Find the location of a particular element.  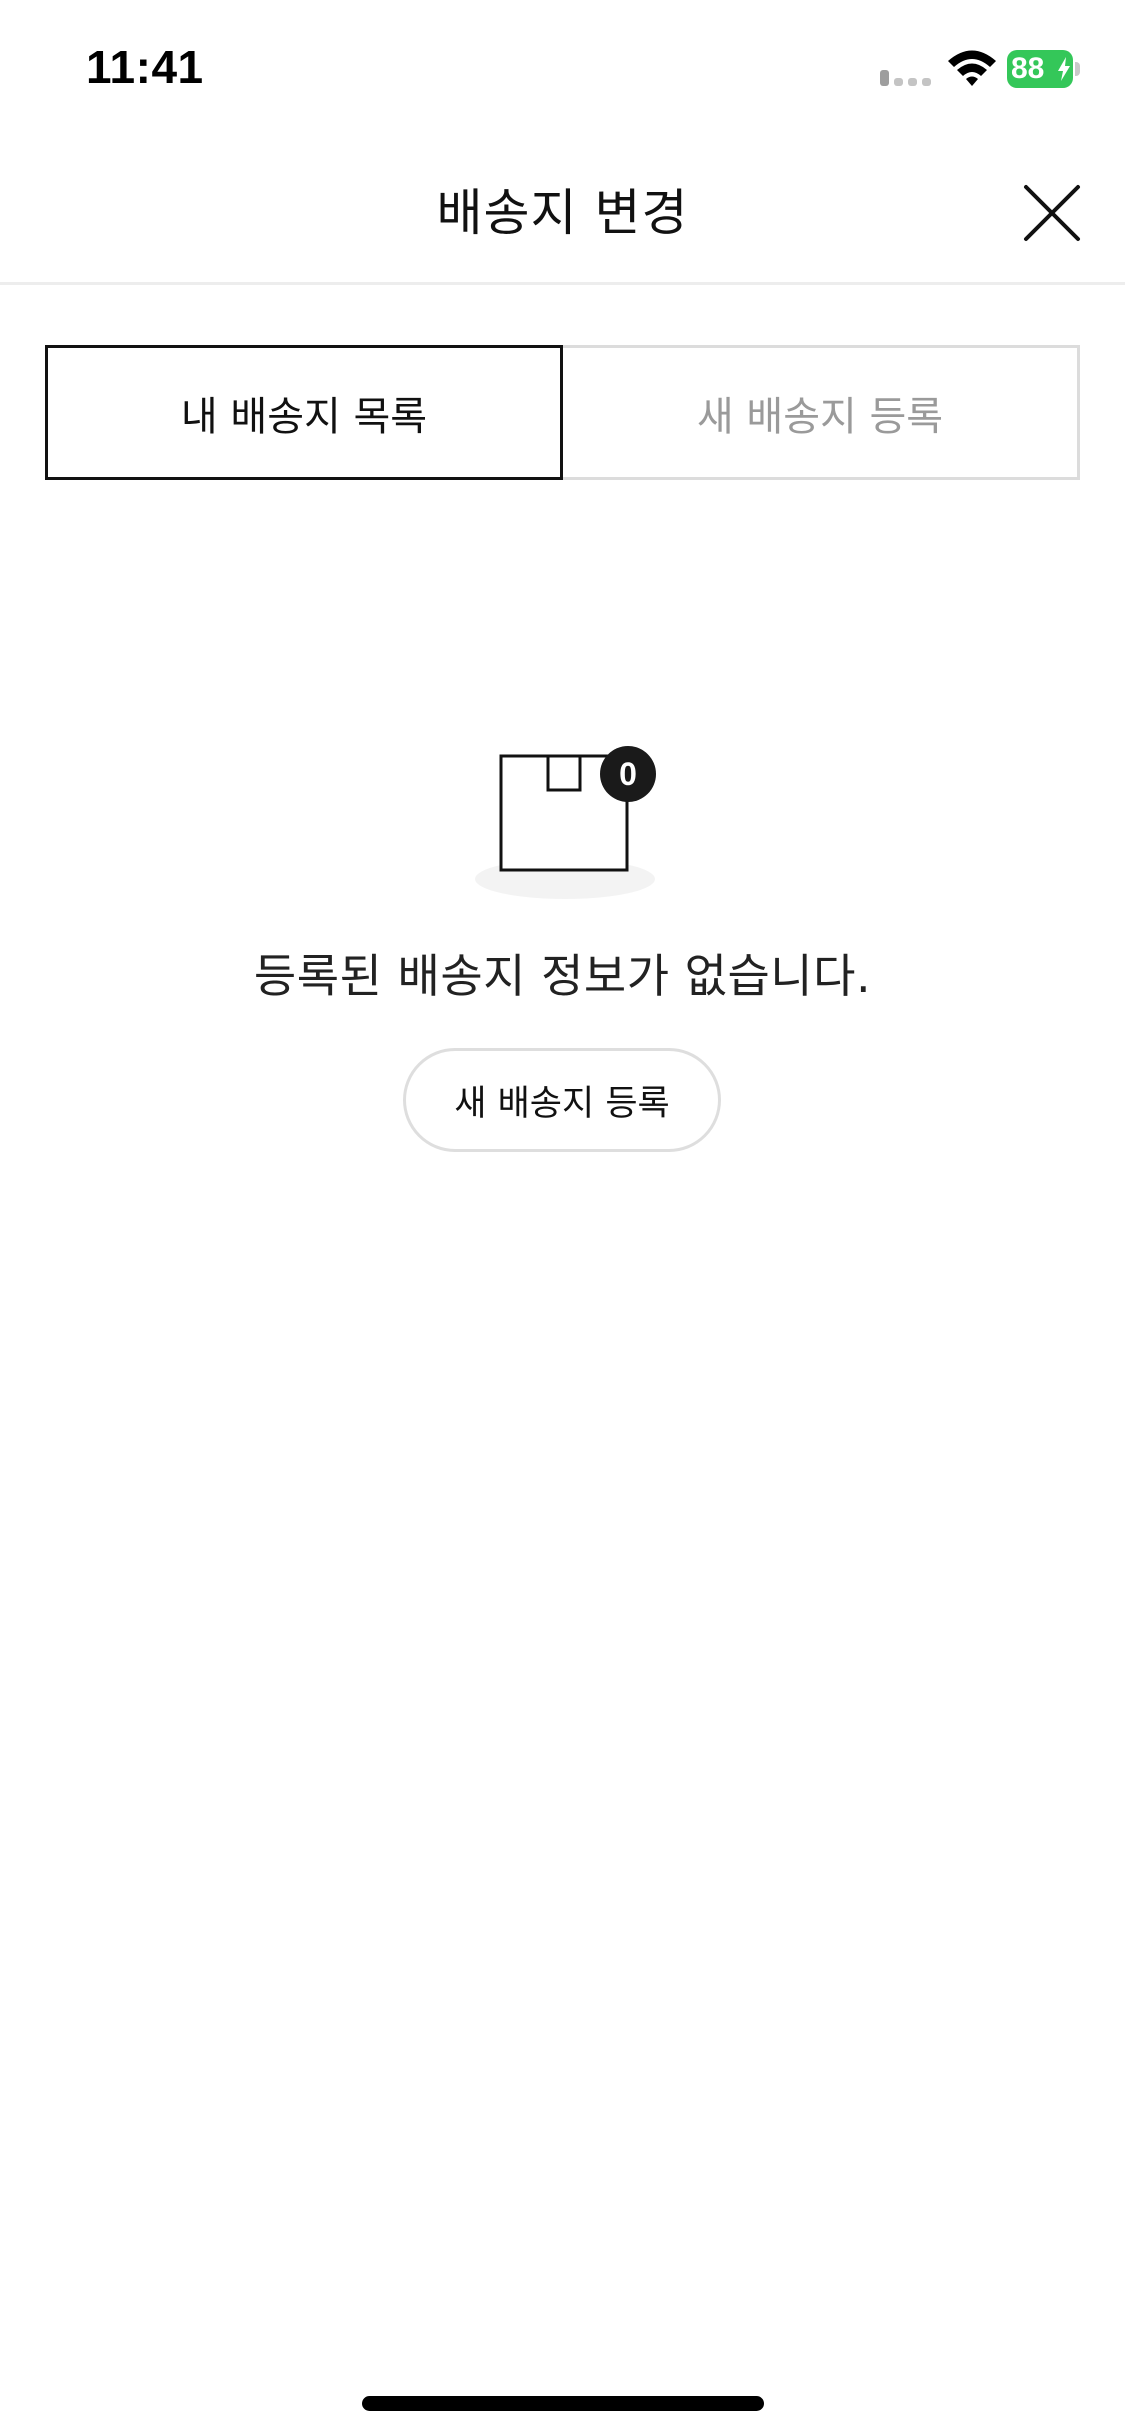

tab-new-address: 새 배송지 등록 is located at coordinates (820, 412).